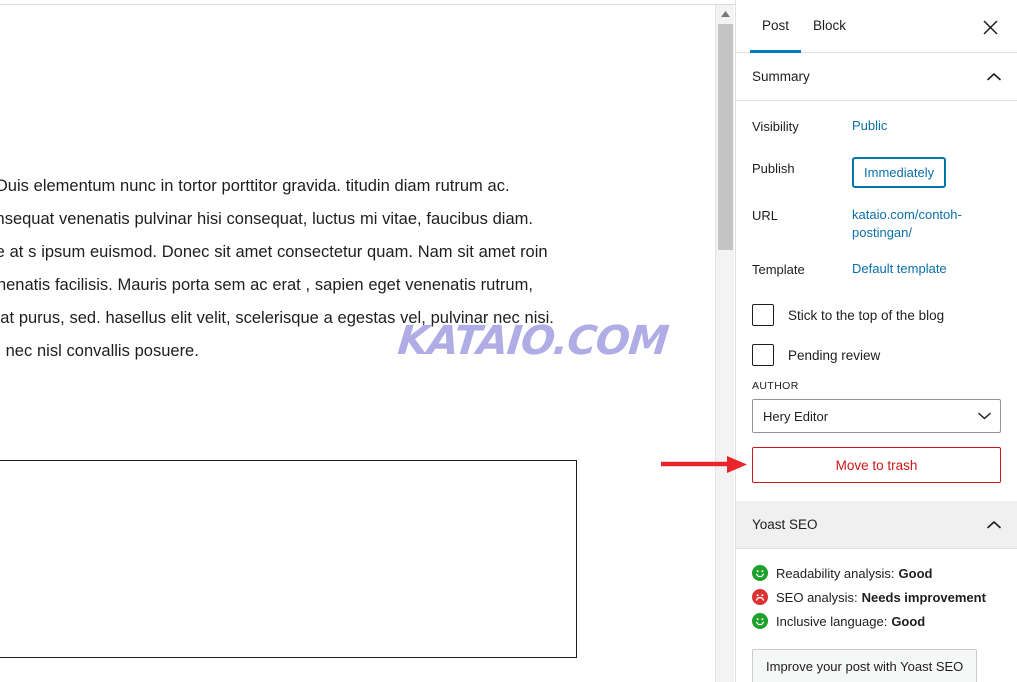  Describe the element at coordinates (776, 26) in the screenshot. I see `tab-post: Post` at that location.